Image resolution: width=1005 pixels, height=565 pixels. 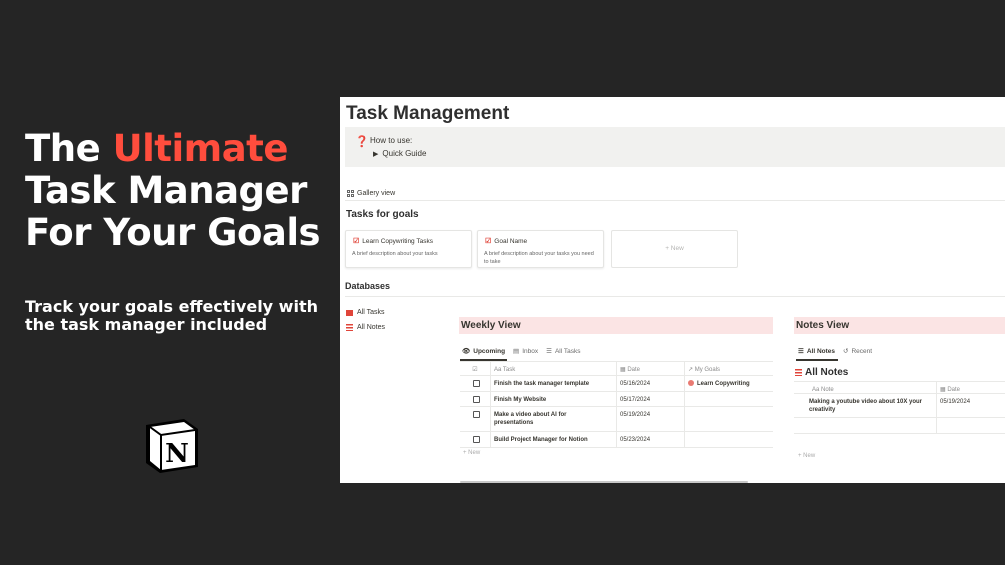 What do you see at coordinates (553, 383) in the screenshot?
I see `task-name: Finish the task manager template` at bounding box center [553, 383].